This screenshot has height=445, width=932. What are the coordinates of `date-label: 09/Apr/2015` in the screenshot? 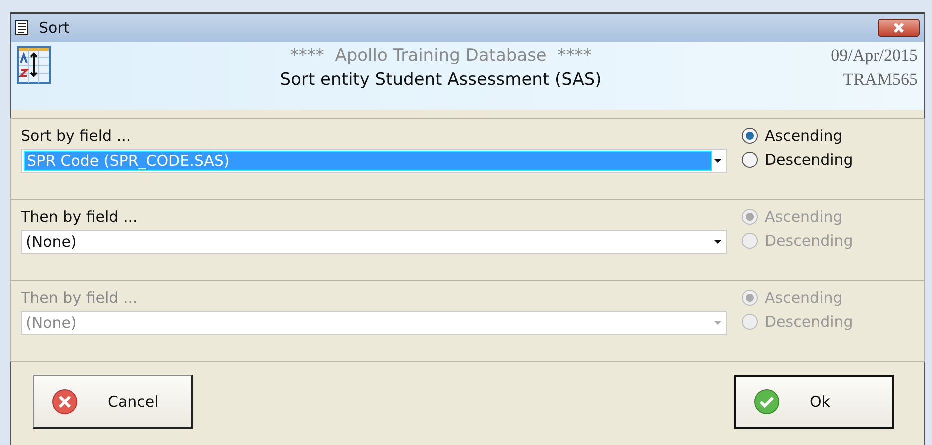 It's located at (874, 56).